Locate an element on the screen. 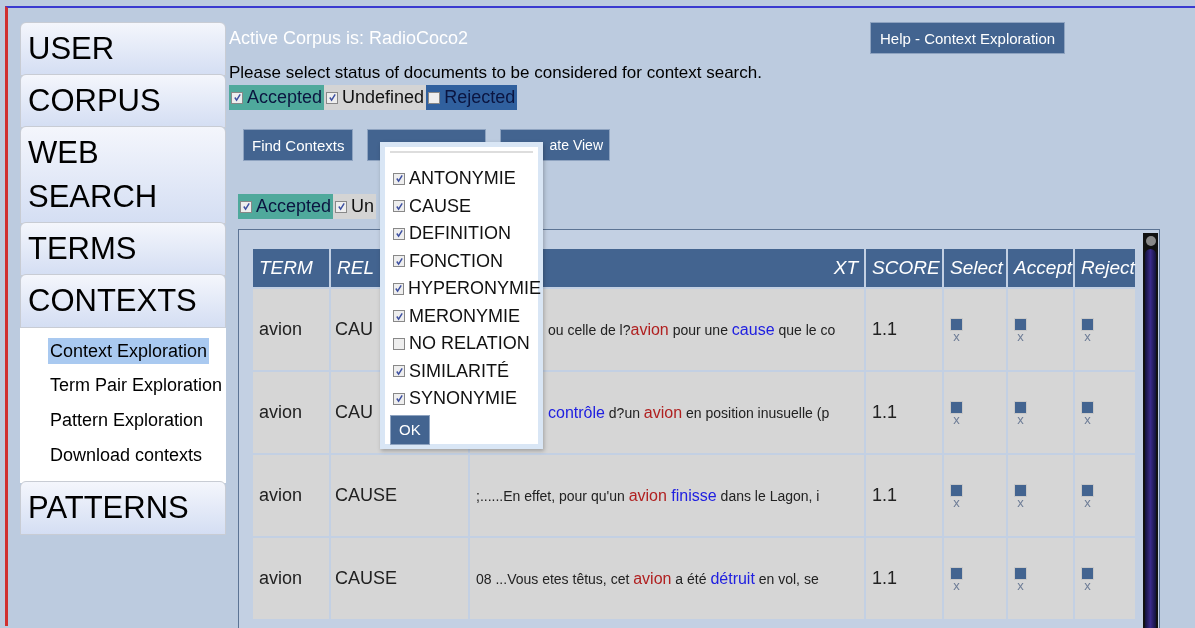 The width and height of the screenshot is (1195, 628). submenu-item: Context Exploration is located at coordinates (129, 351).